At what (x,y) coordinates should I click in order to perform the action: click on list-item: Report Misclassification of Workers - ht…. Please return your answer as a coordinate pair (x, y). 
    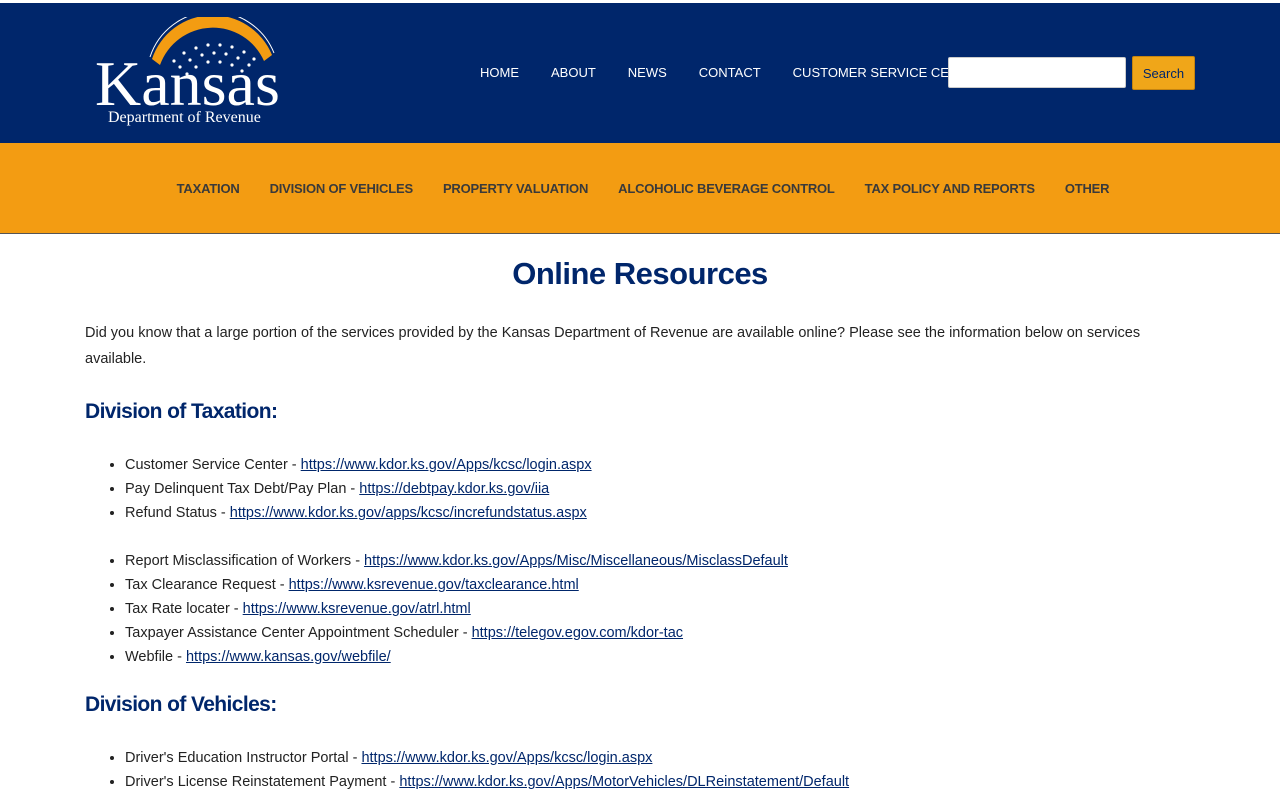
    Looking at the image, I should click on (660, 561).